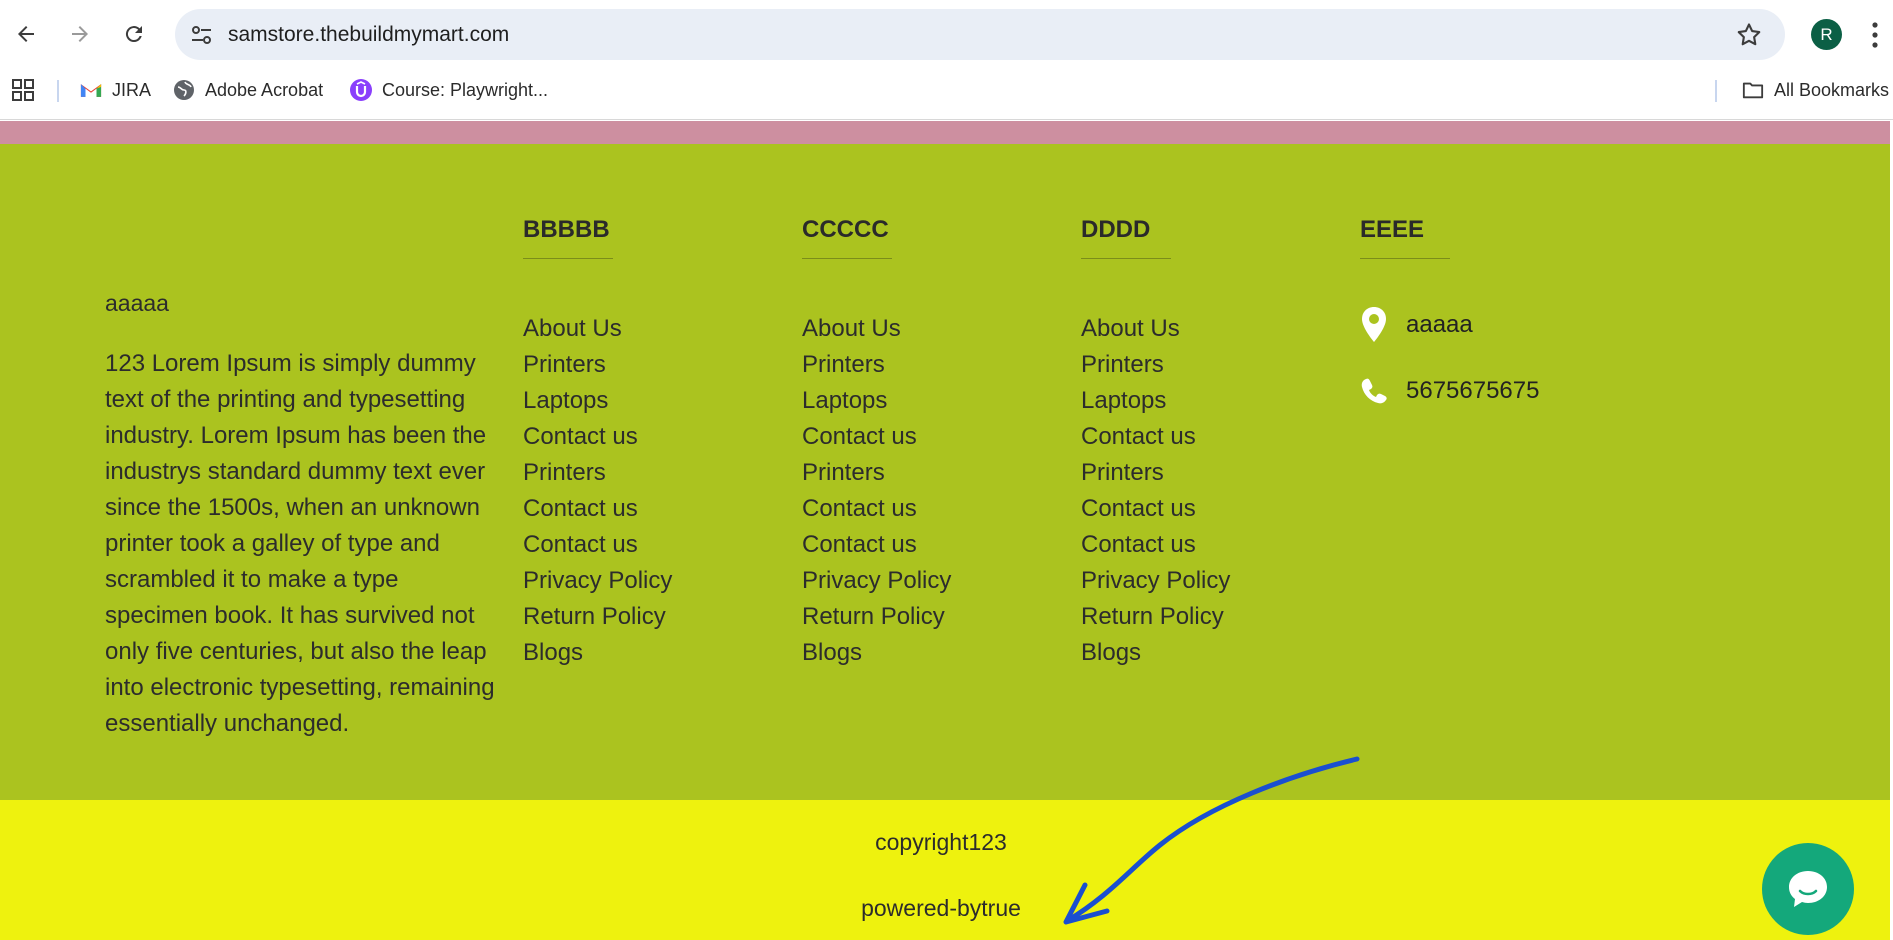 This screenshot has height=940, width=1893. I want to click on header-strip, so click(945, 132).